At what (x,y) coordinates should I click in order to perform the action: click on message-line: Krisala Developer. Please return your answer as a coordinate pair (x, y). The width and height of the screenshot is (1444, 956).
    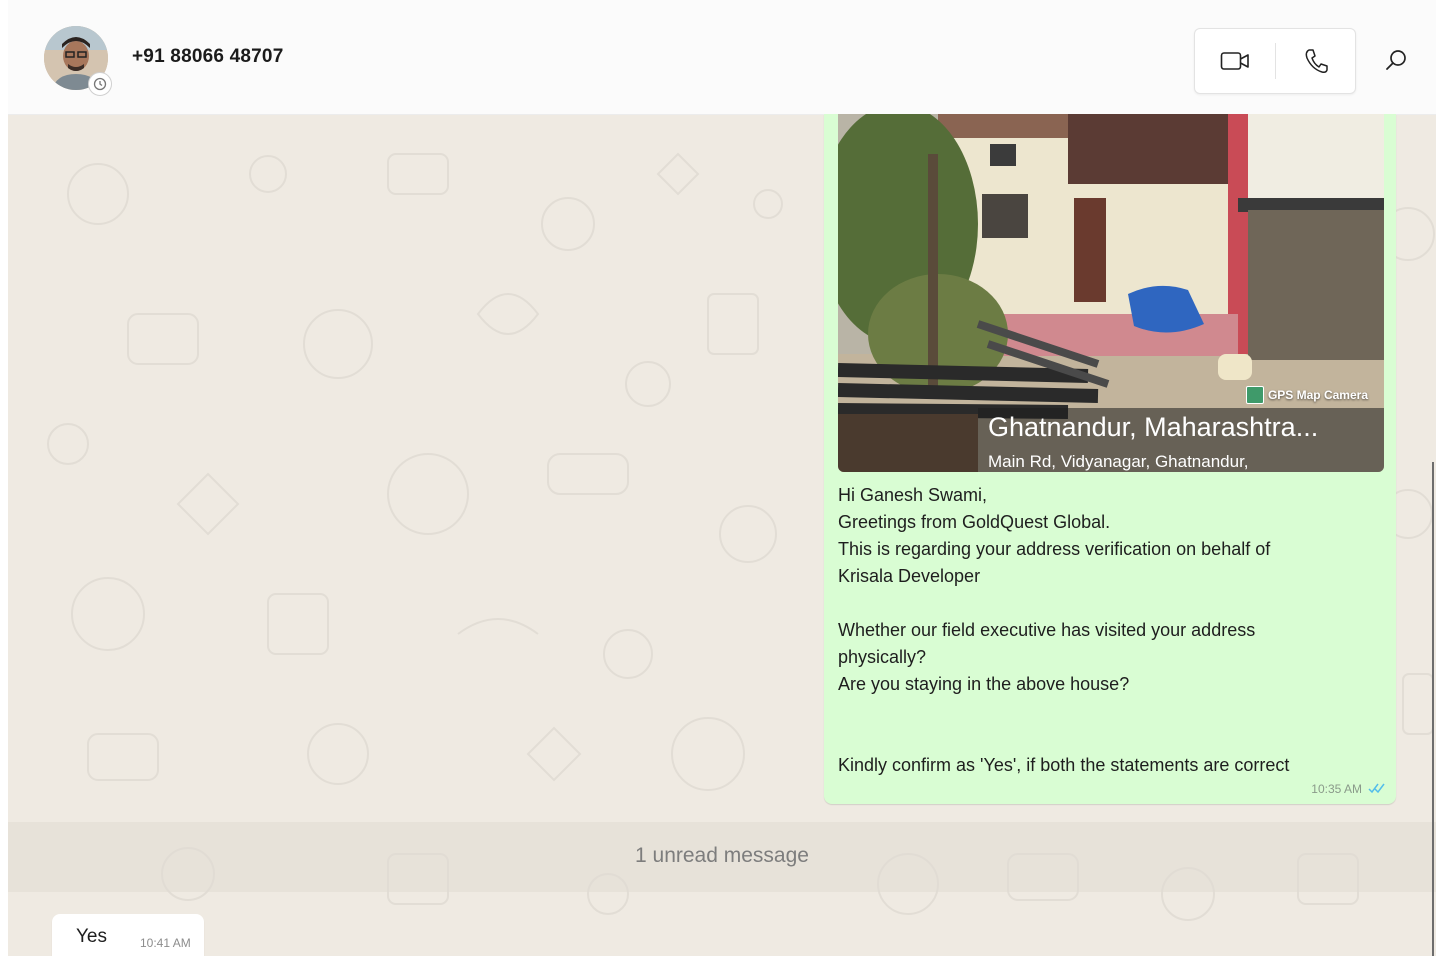
    Looking at the image, I should click on (909, 576).